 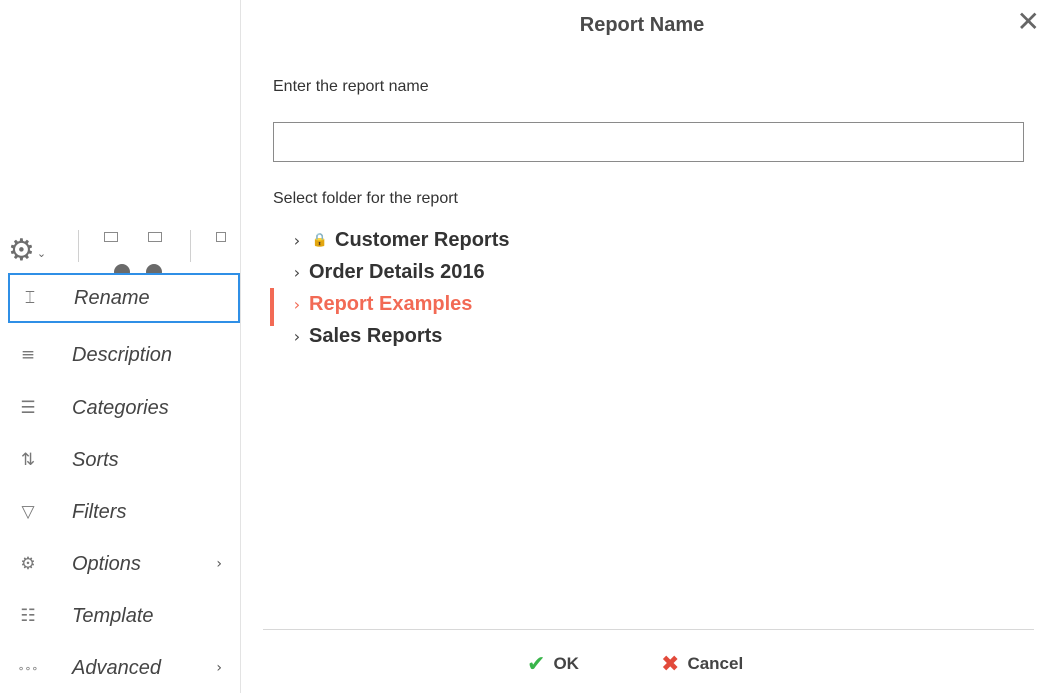 I want to click on menu-item-label: Template, so click(x=113, y=615).